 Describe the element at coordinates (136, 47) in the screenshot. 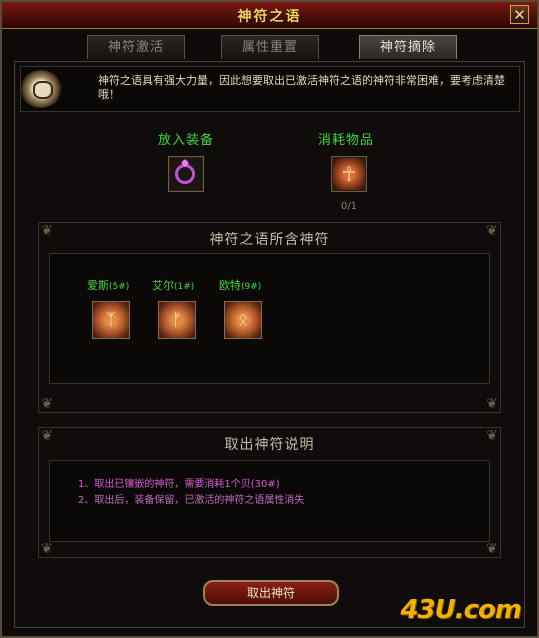

I see `tab-rune-activate: 神符激活` at that location.